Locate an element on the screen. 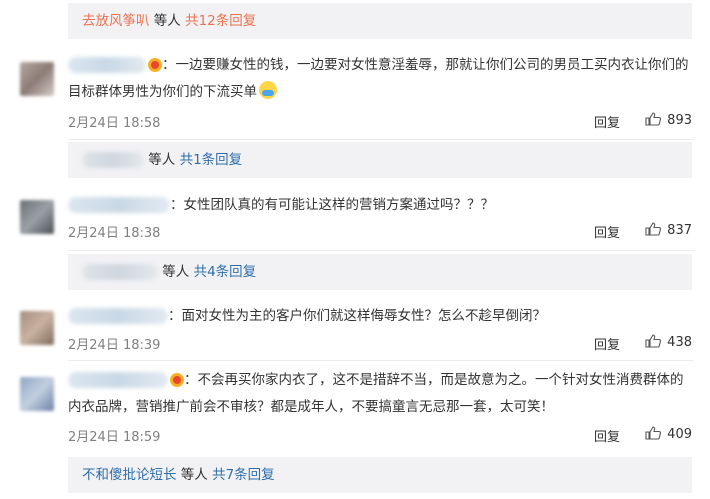  like-button: 837 is located at coordinates (668, 230).